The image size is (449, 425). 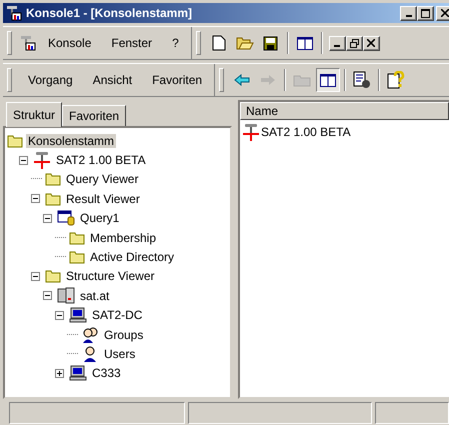 I want to click on menu-item: Fenster, so click(x=131, y=43).